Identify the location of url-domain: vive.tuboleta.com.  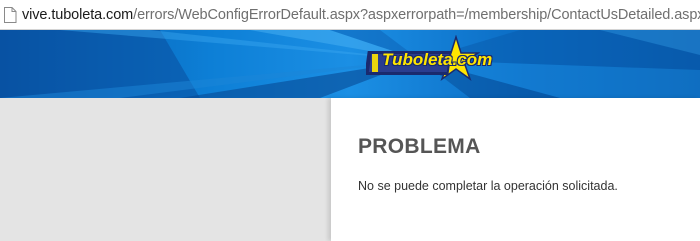
(78, 15).